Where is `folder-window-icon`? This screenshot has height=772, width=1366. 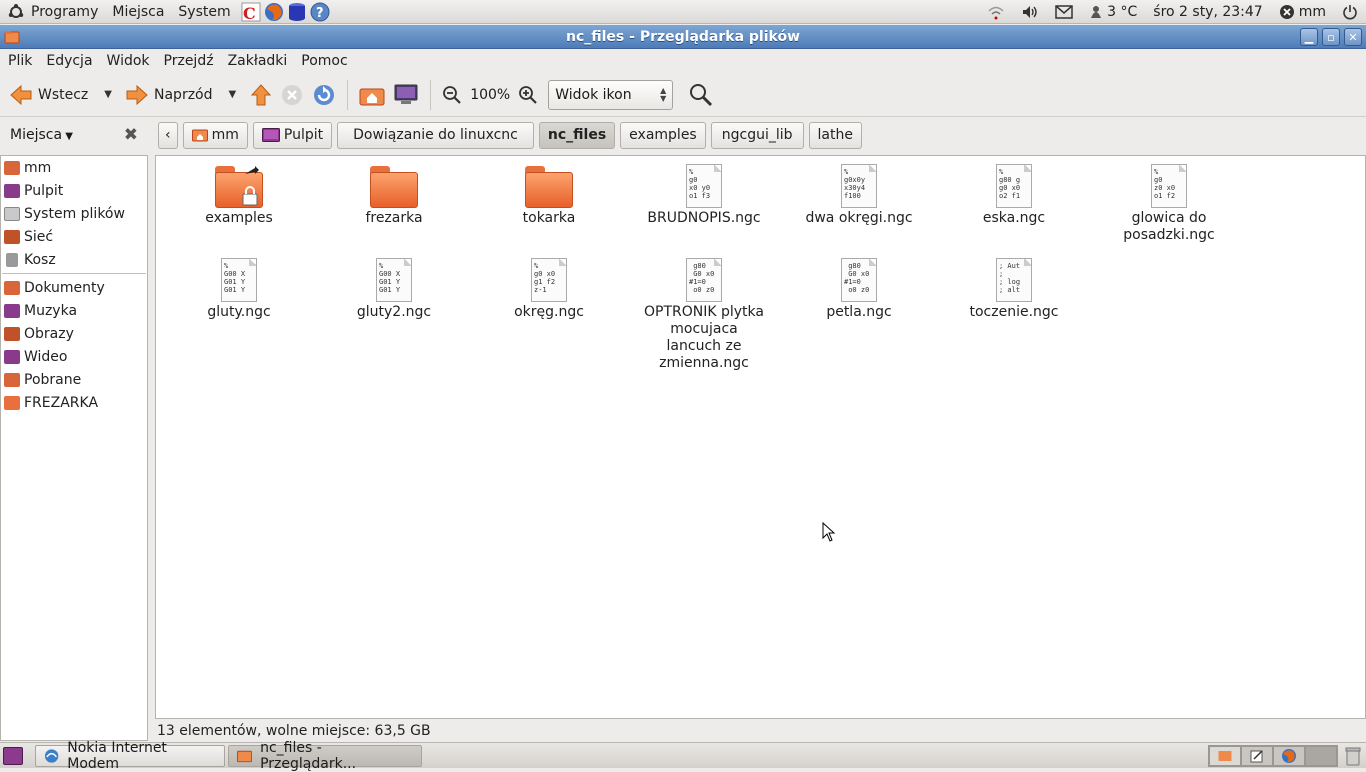 folder-window-icon is located at coordinates (12, 37).